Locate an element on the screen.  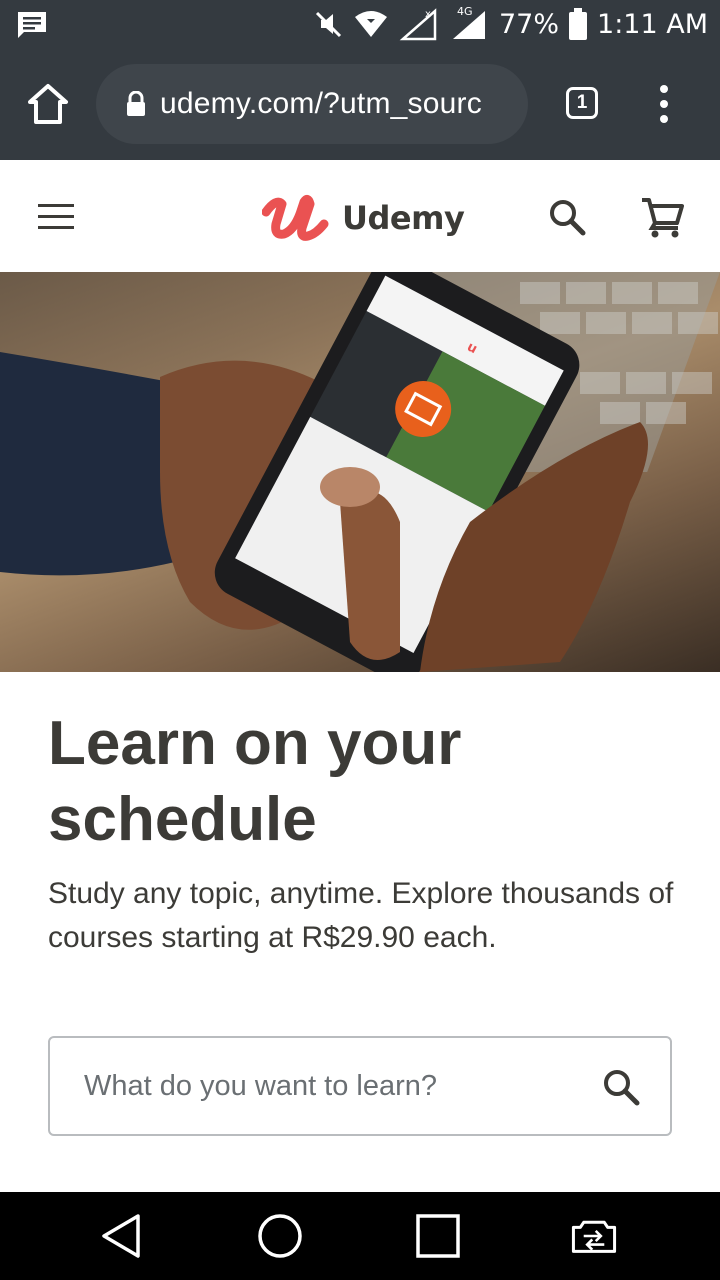
browser-toolbar: udemy.com/?utm_sourc 1 is located at coordinates (360, 104).